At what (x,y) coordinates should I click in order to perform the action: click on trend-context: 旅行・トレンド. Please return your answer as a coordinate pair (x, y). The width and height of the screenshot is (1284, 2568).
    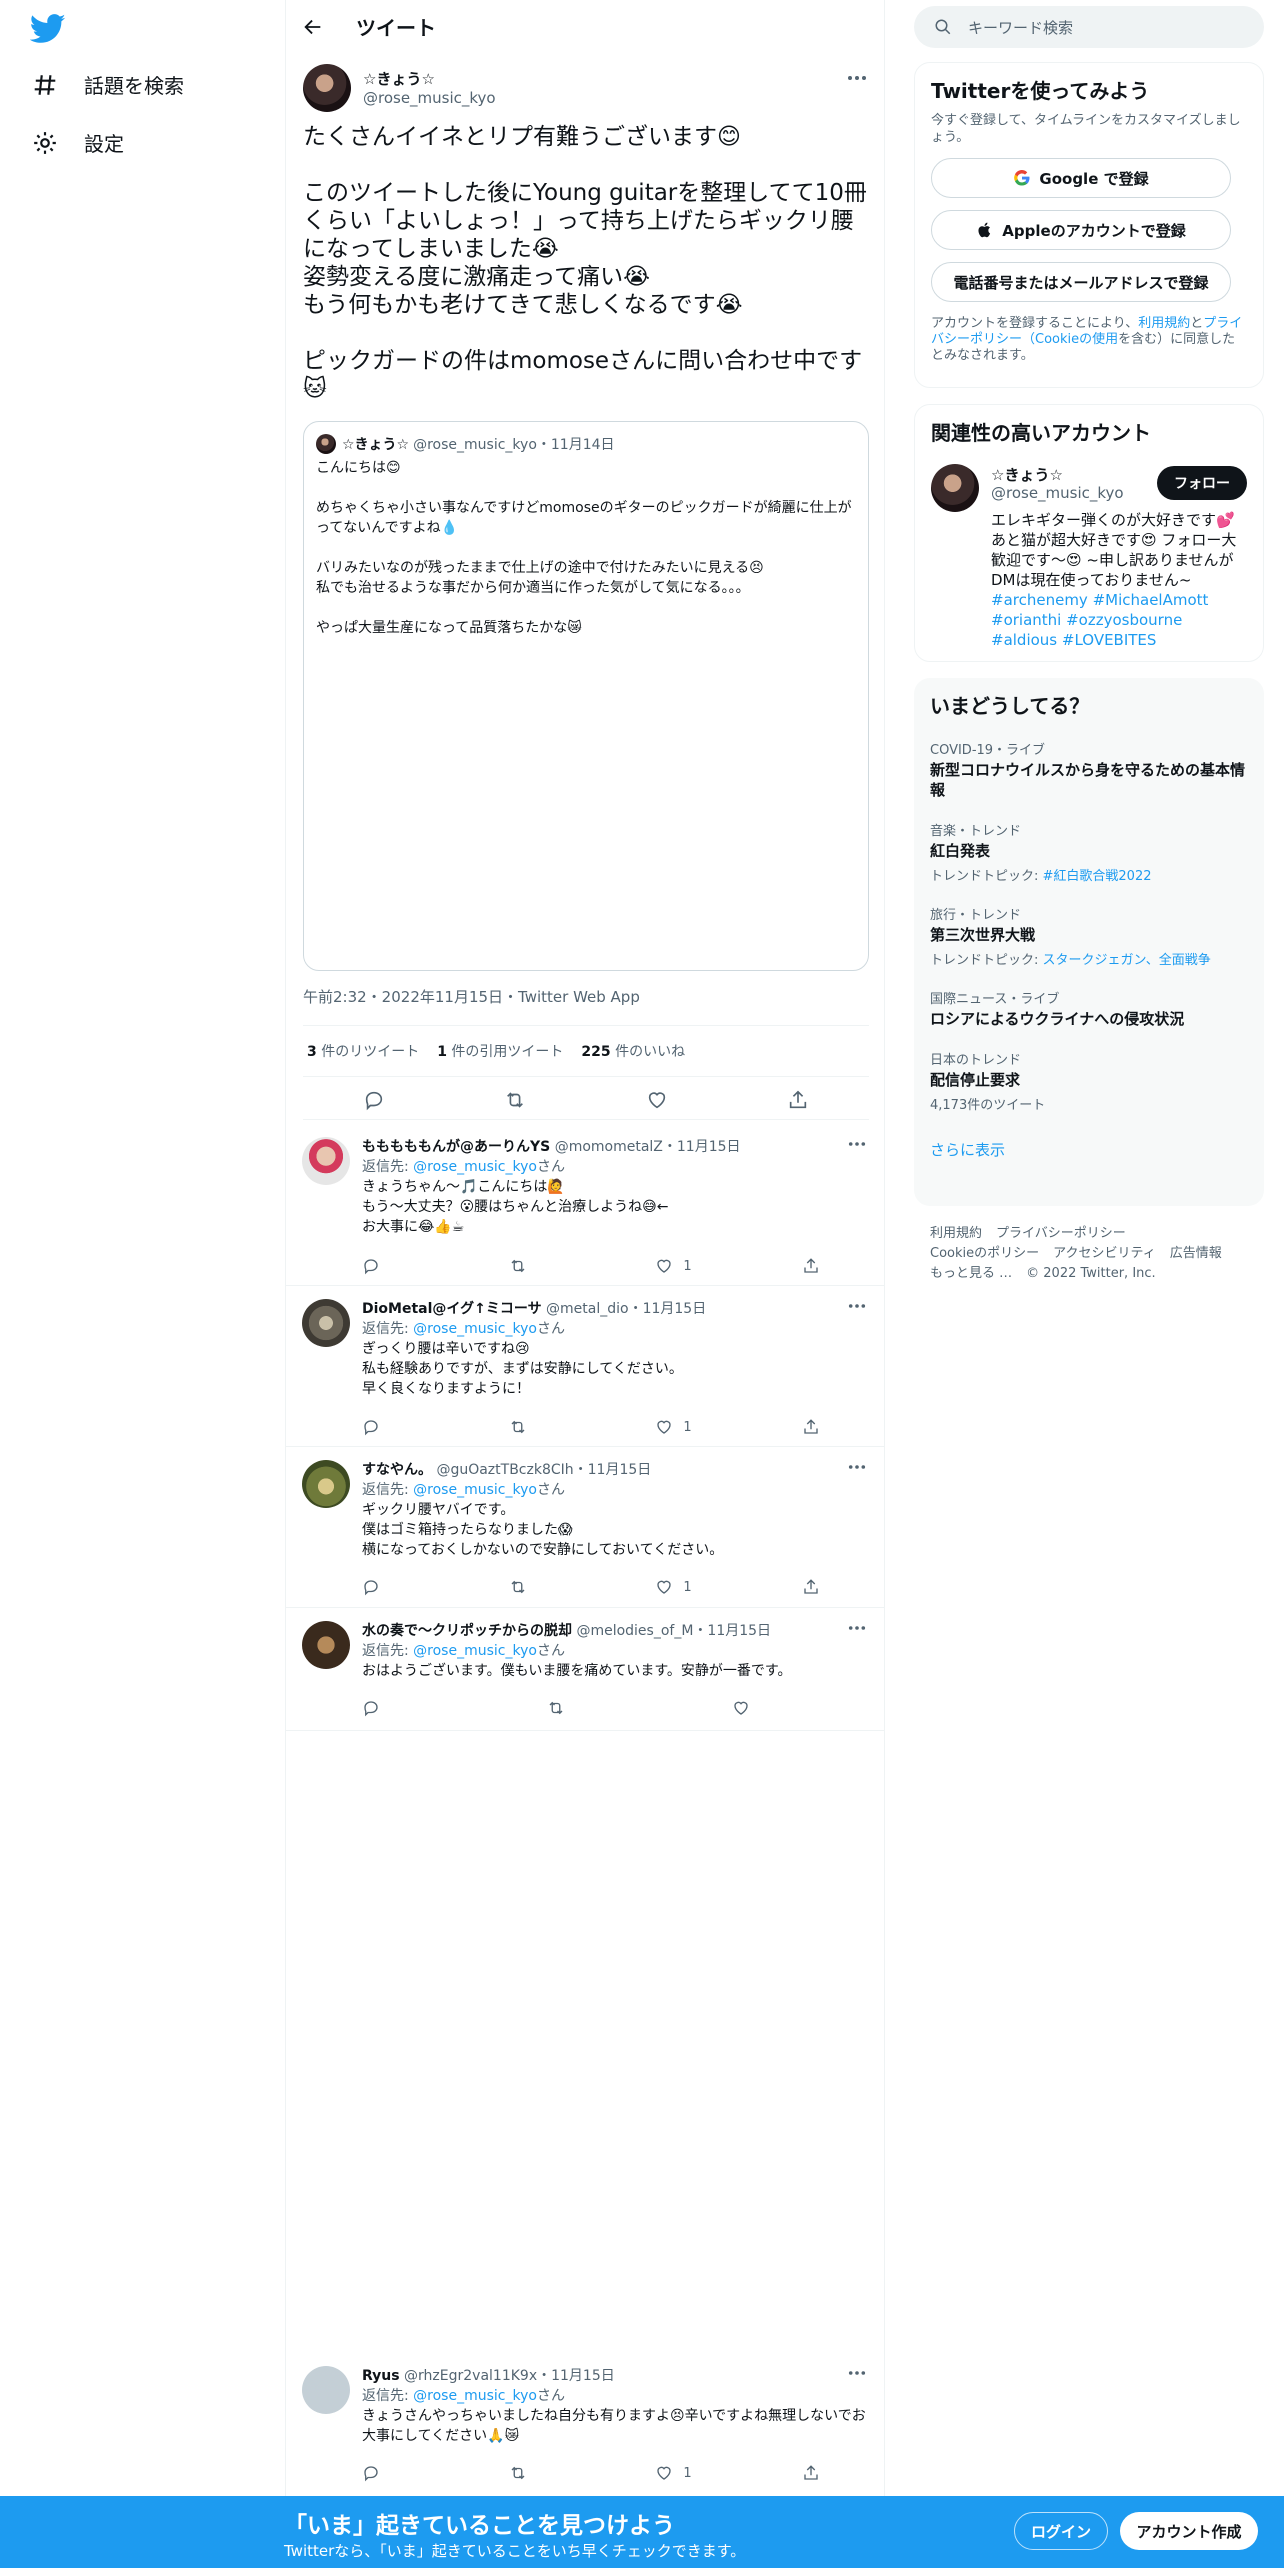
    Looking at the image, I should click on (976, 915).